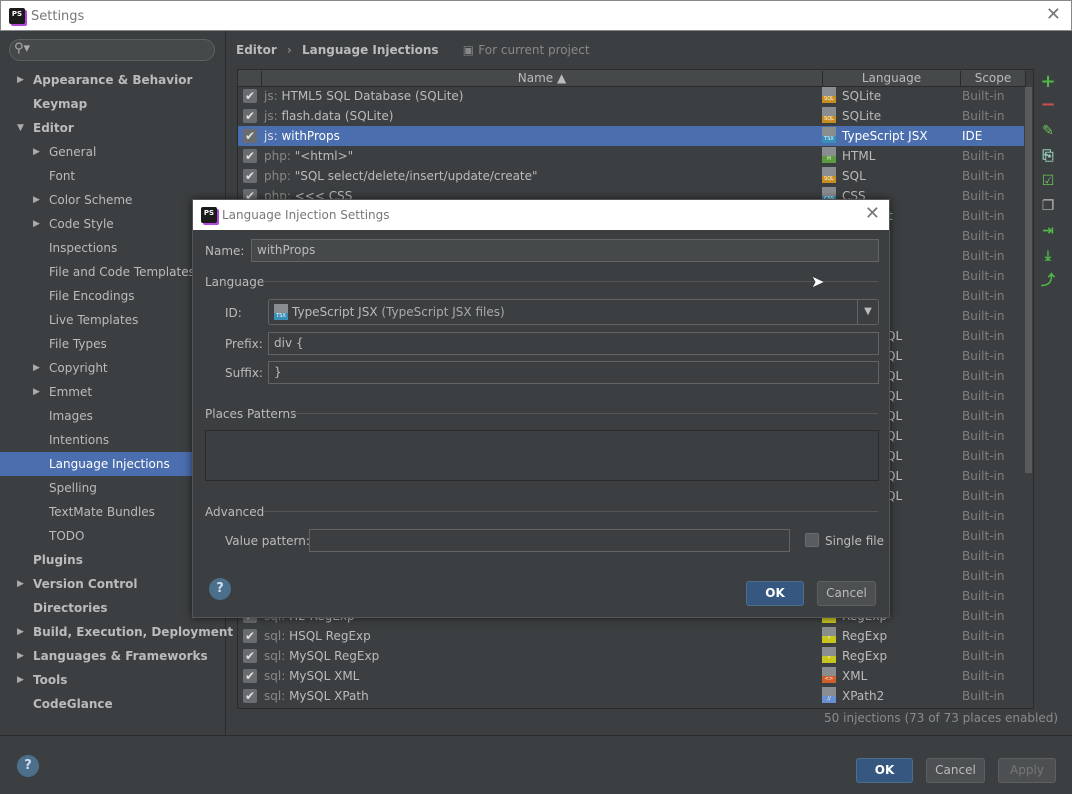  Describe the element at coordinates (94, 320) in the screenshot. I see `sidebar-item-label: Live Templates` at that location.